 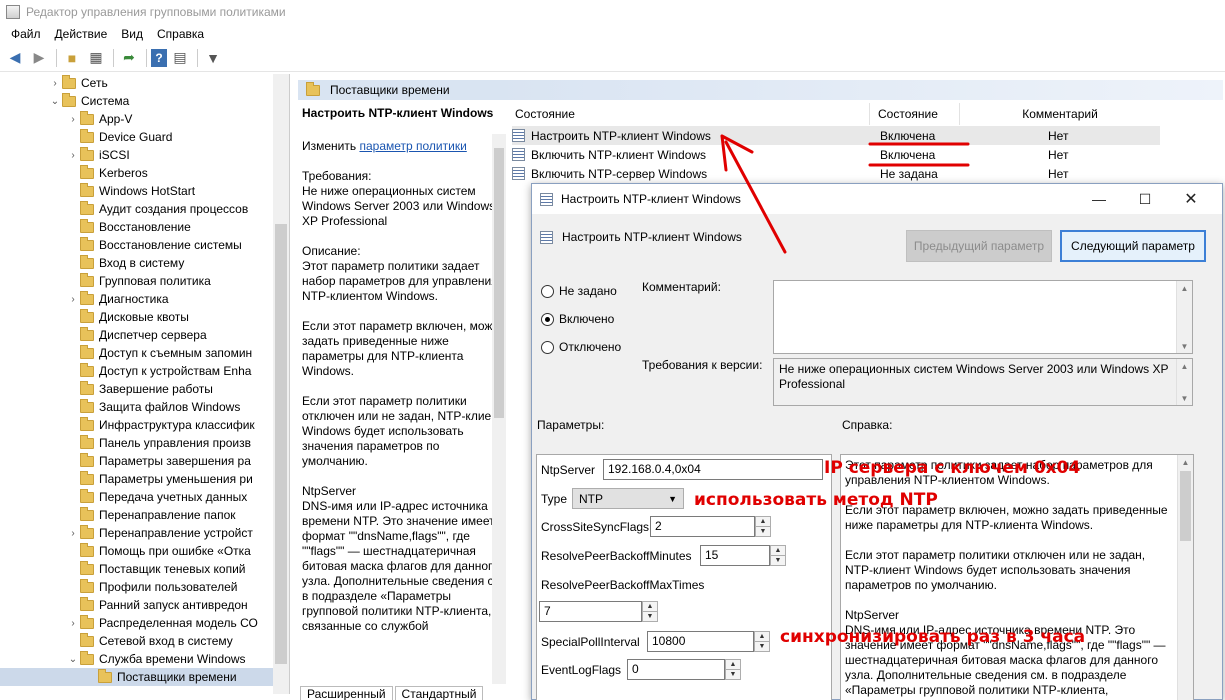 What do you see at coordinates (144, 209) in the screenshot?
I see `tree-item: Аудит создания процессов` at bounding box center [144, 209].